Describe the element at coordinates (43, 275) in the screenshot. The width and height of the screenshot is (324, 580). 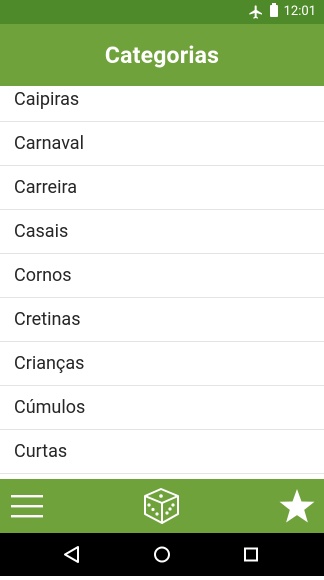
I see `list-item-label: Cornos` at that location.